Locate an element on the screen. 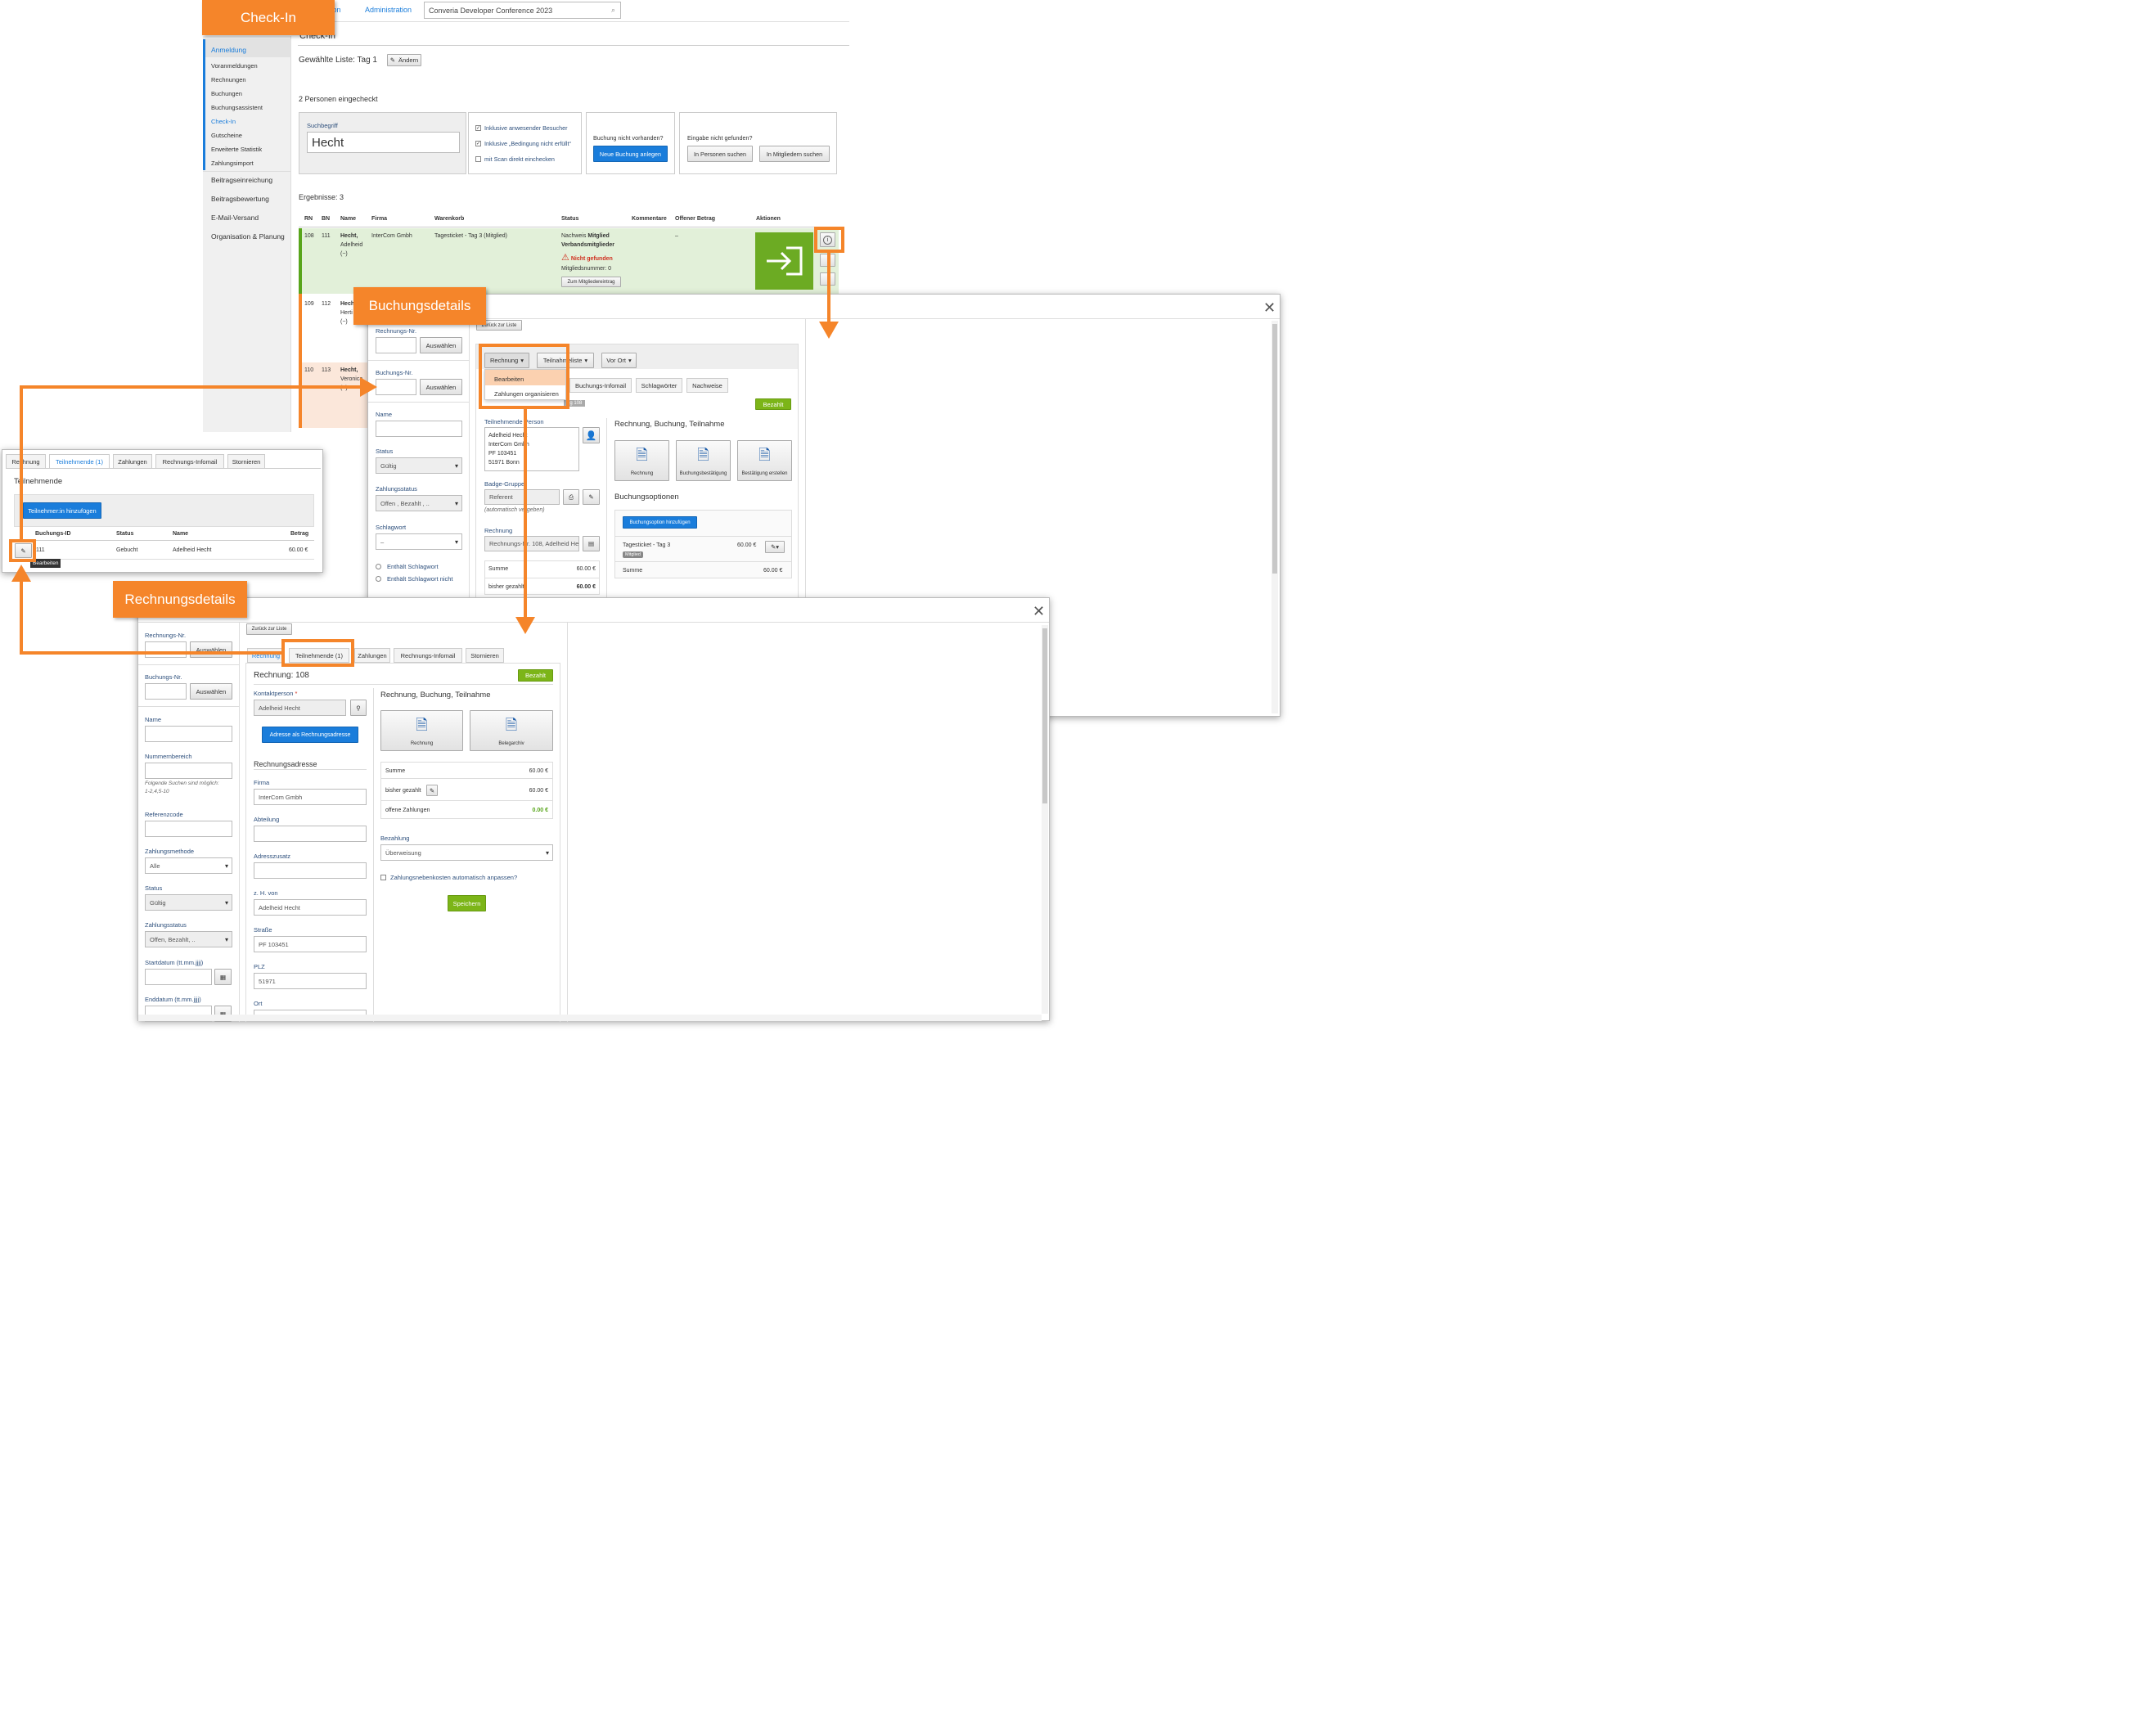 The image size is (2156, 1719). sidebar-item-buchungen: Buchungen is located at coordinates (227, 94).